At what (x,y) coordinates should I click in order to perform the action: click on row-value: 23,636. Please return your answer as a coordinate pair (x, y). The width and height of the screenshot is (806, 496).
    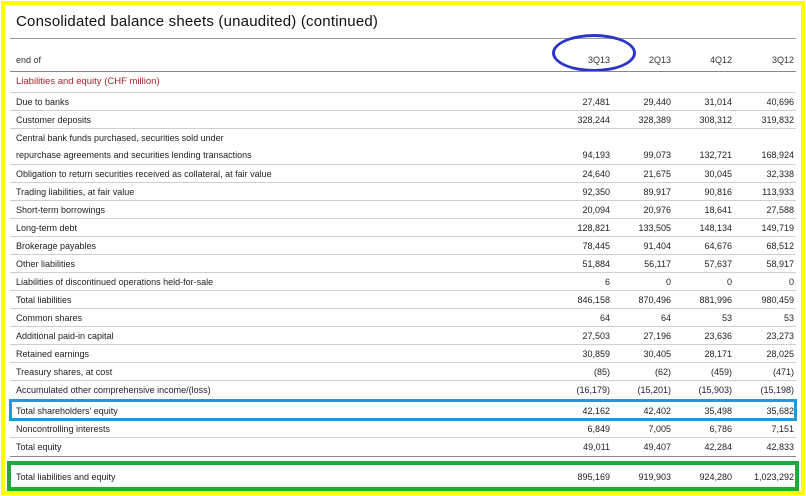
    Looking at the image, I should click on (718, 336).